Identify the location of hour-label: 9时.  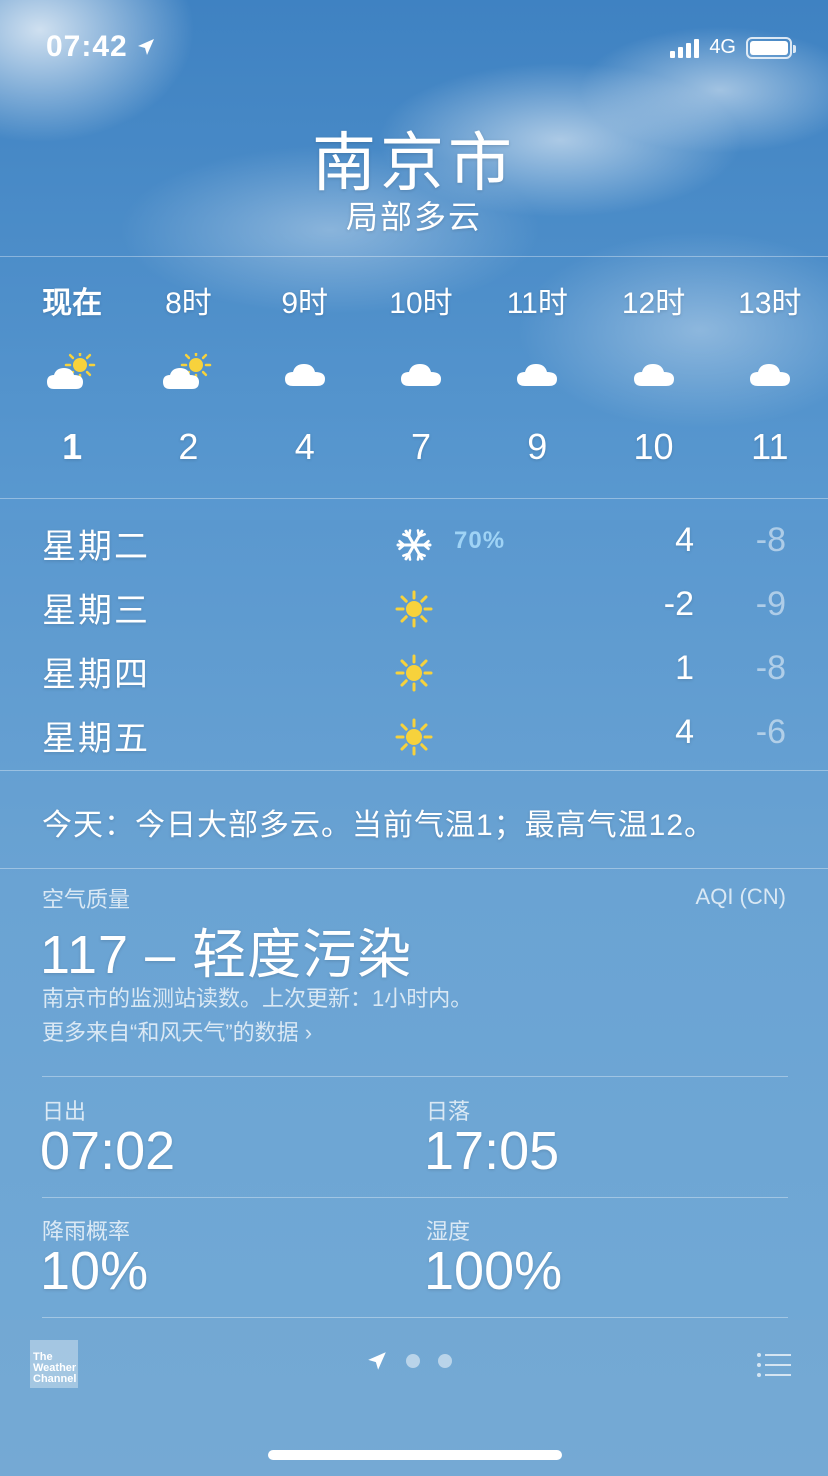
(305, 303).